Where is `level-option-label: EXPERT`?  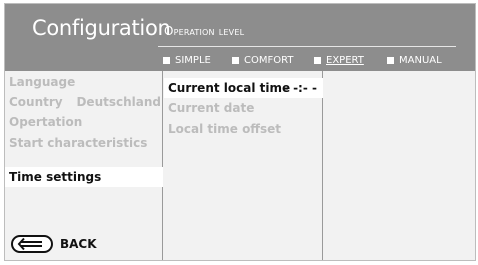
level-option-label: EXPERT is located at coordinates (345, 60).